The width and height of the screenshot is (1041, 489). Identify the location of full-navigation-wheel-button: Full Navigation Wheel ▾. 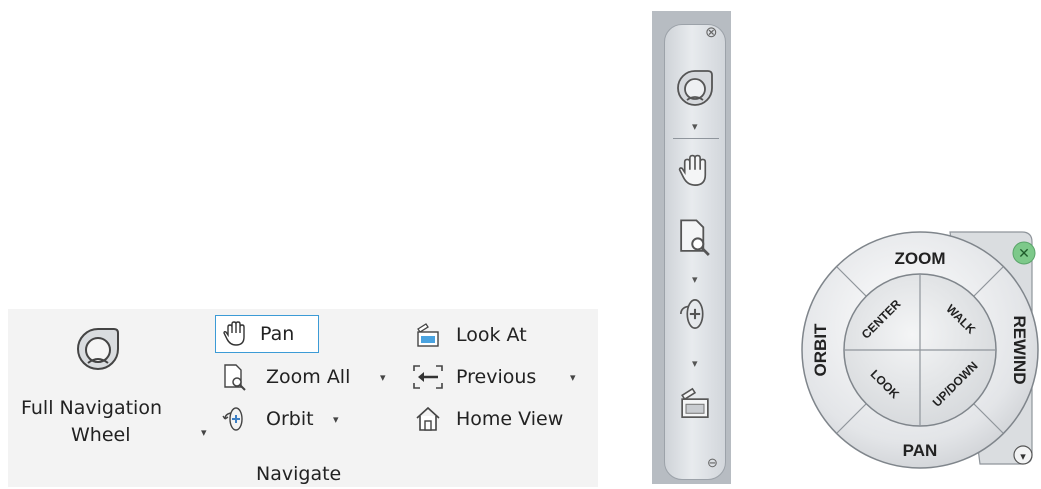
(116, 386).